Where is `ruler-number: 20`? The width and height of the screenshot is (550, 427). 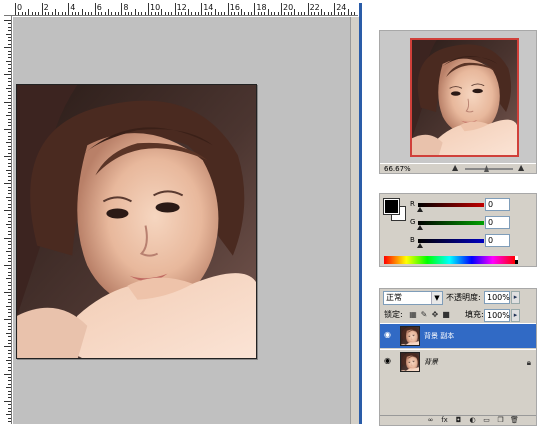
ruler-number: 20 is located at coordinates (288, 7).